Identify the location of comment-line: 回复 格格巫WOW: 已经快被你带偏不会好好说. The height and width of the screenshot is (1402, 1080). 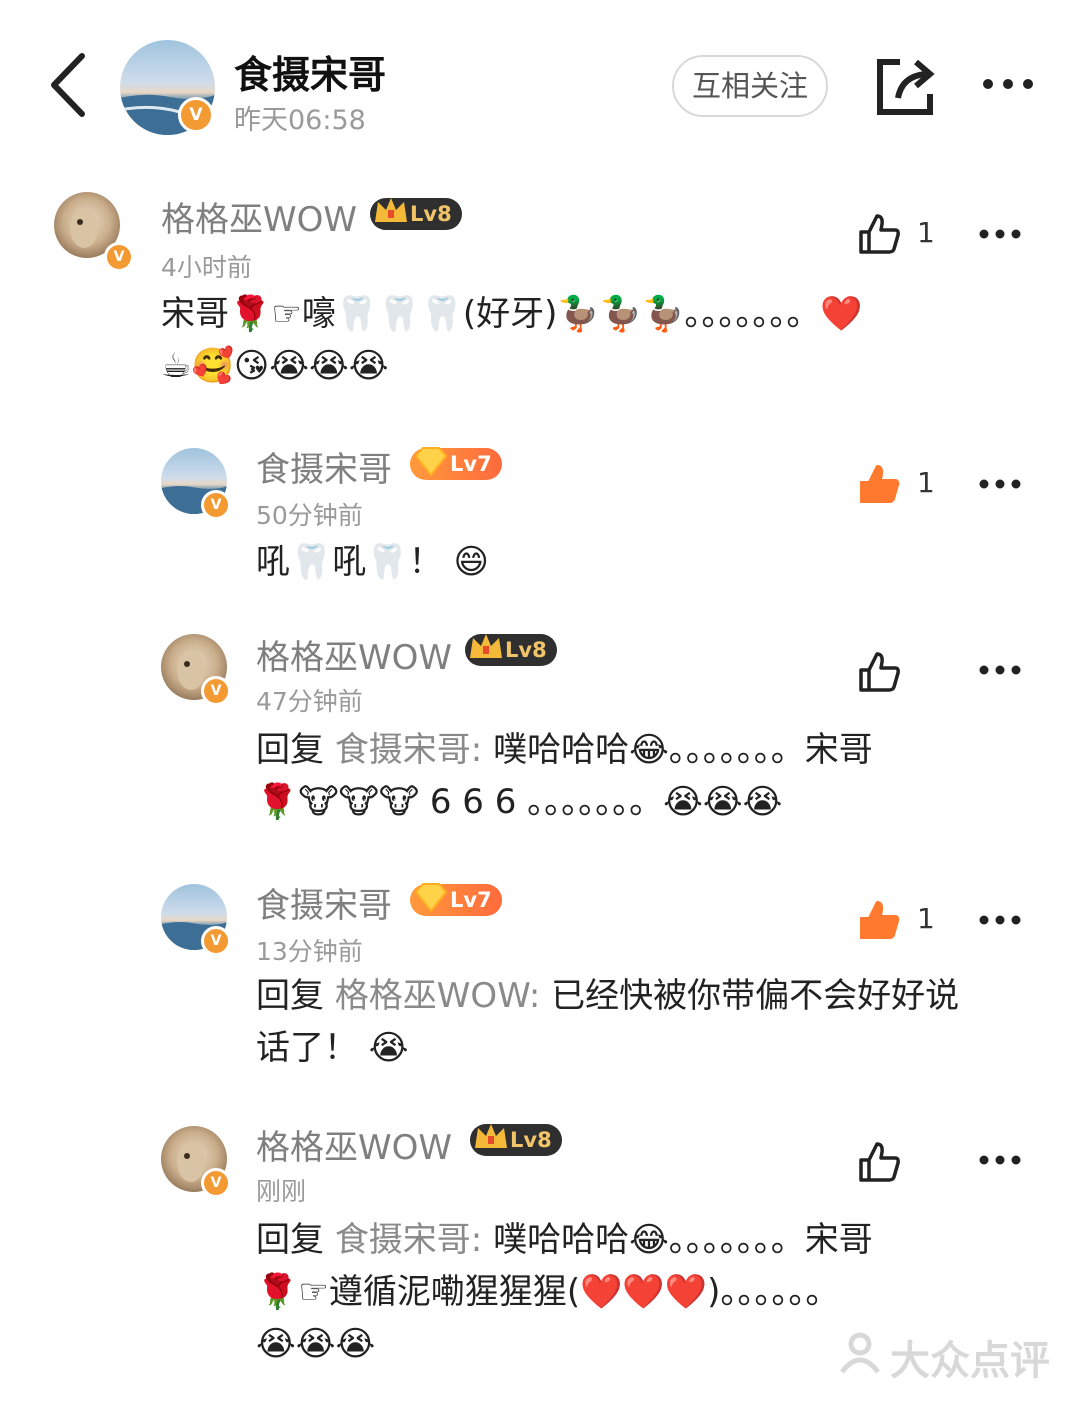
(646, 996).